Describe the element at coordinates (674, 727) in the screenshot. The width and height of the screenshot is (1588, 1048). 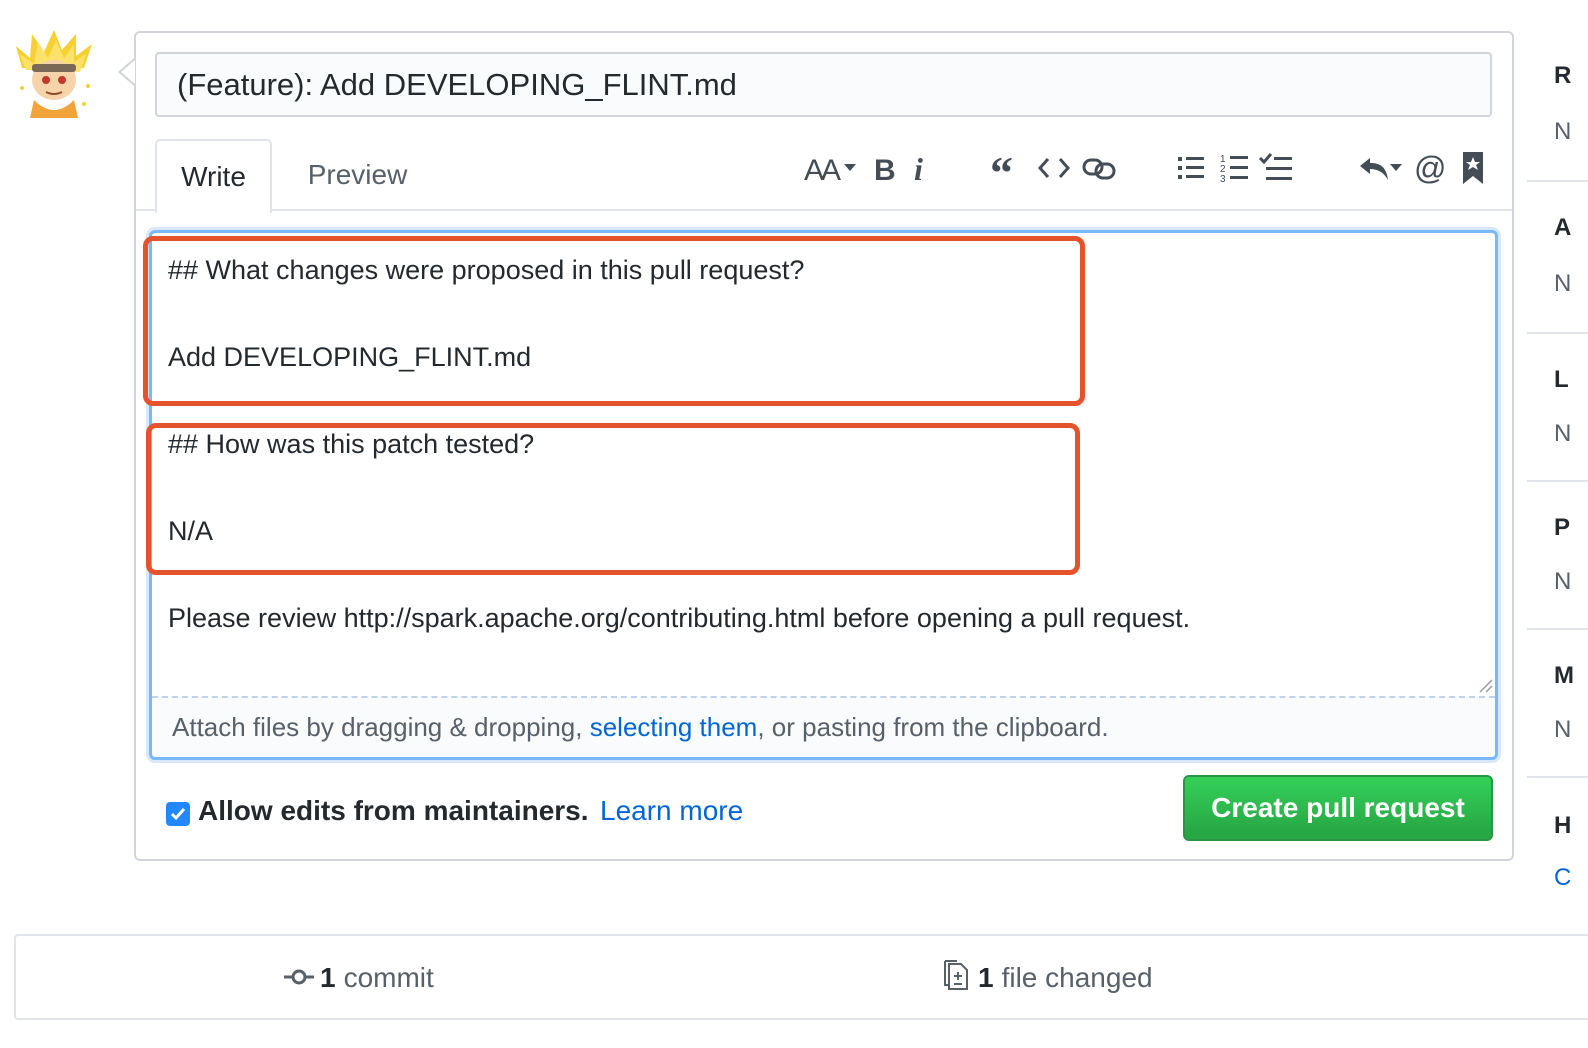
I see `select-files-link: selecting them` at that location.